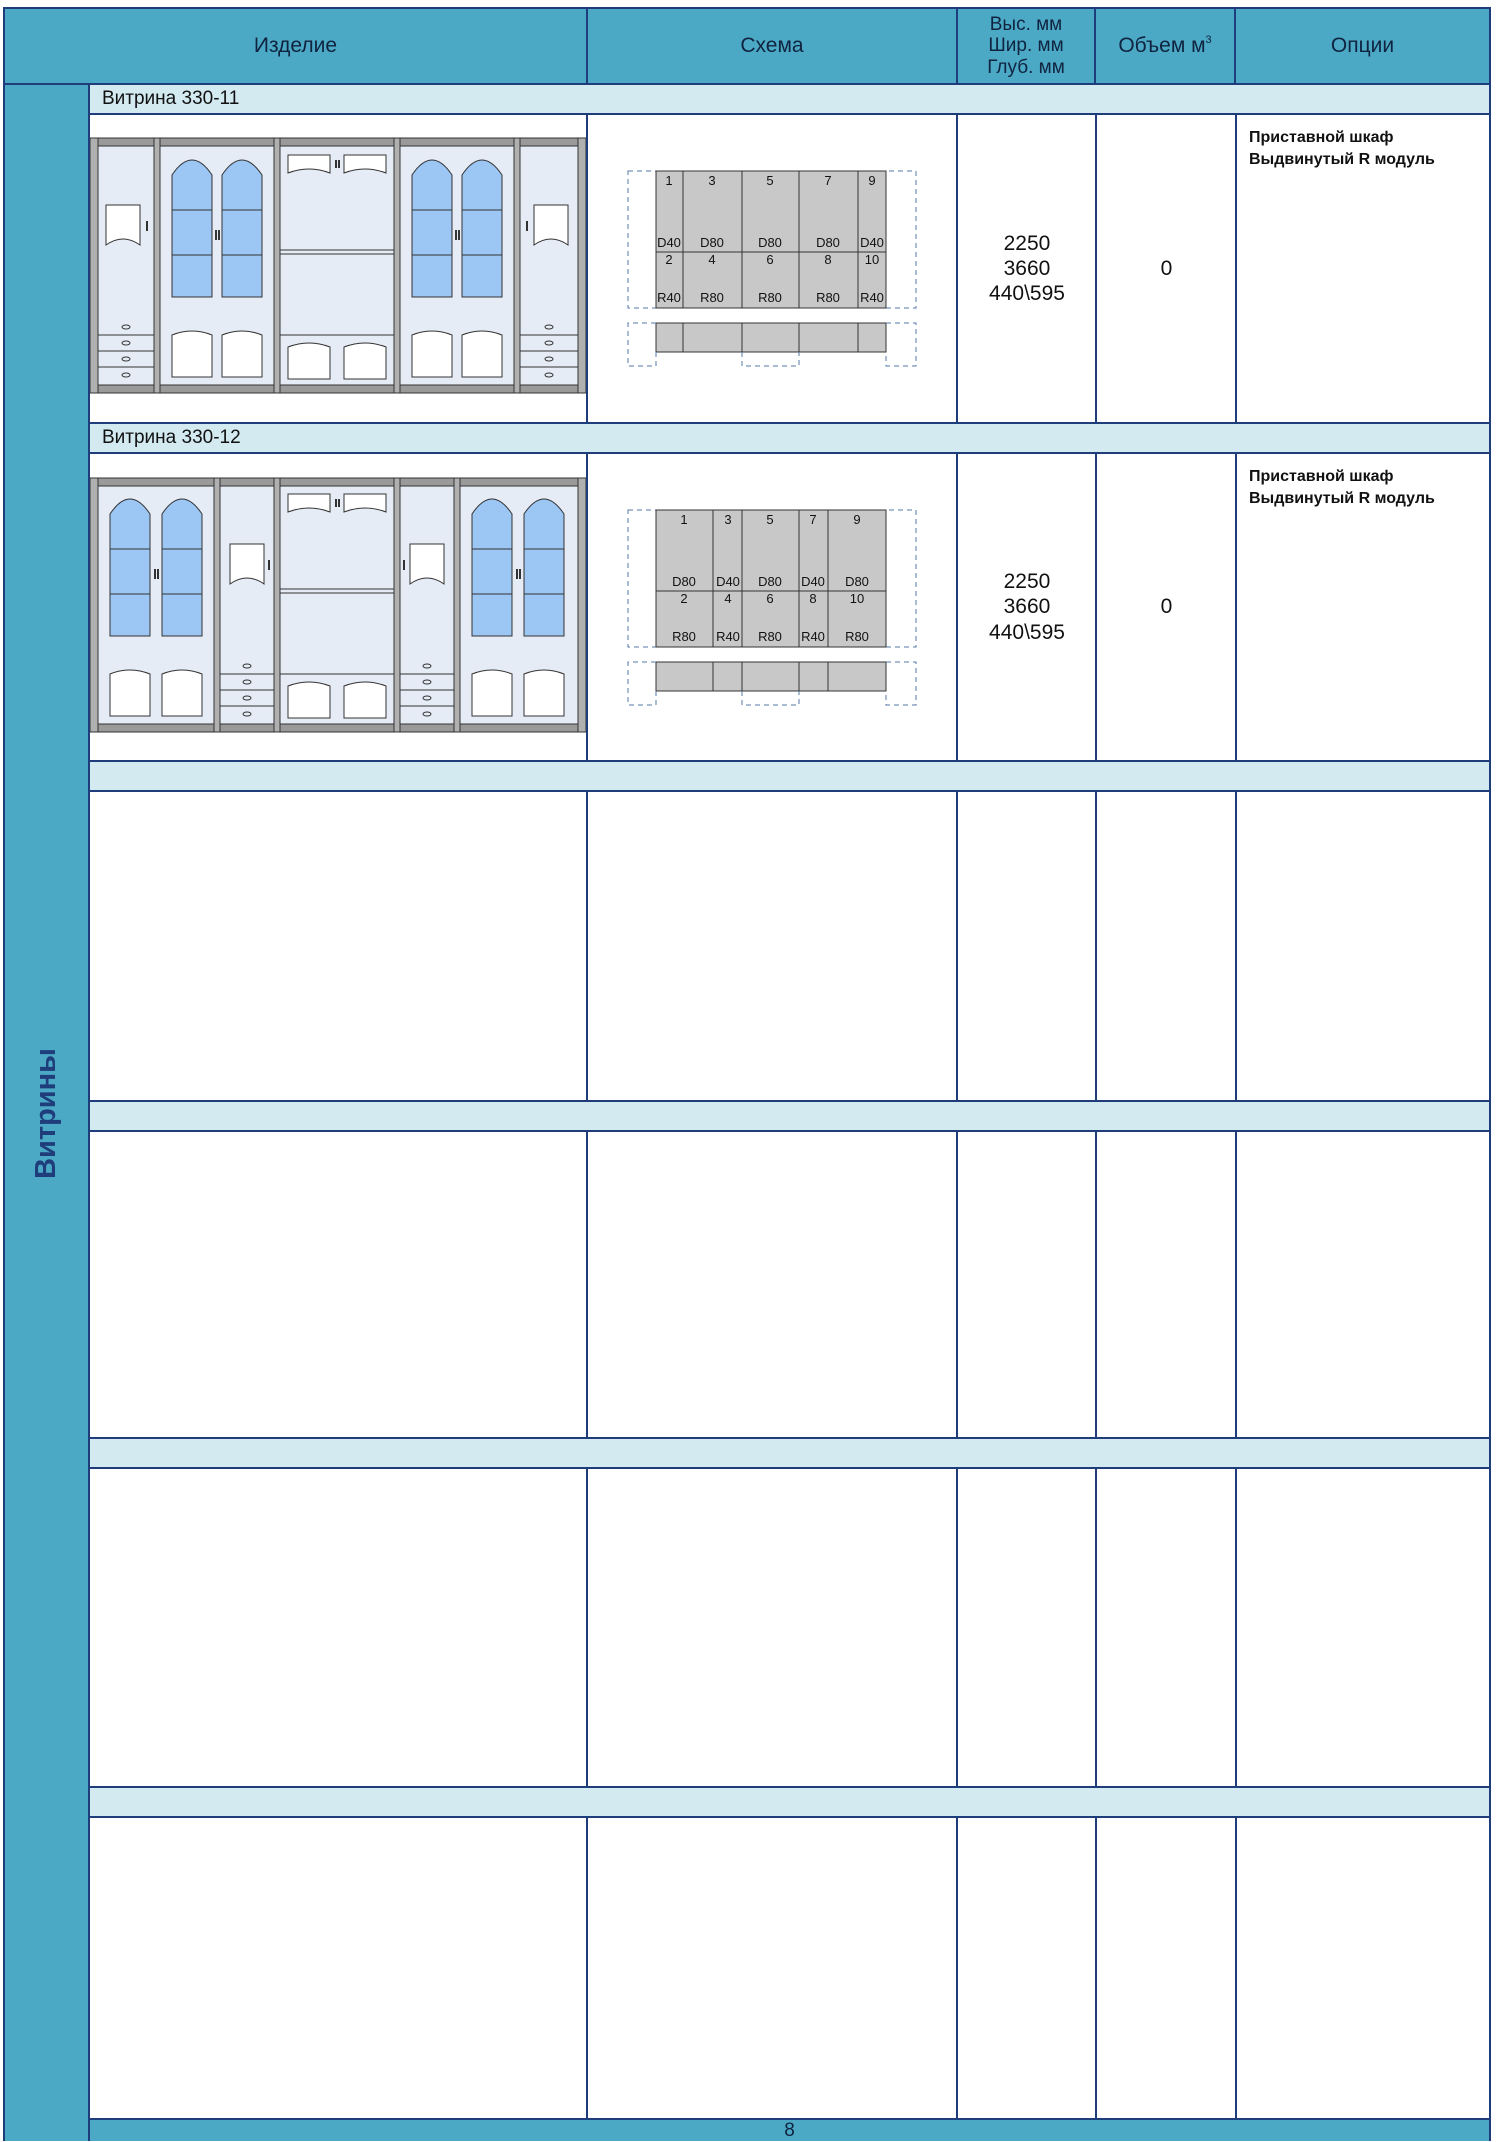  What do you see at coordinates (857, 598) in the screenshot?
I see `row-2-scheme-bot-num-5: 10` at bounding box center [857, 598].